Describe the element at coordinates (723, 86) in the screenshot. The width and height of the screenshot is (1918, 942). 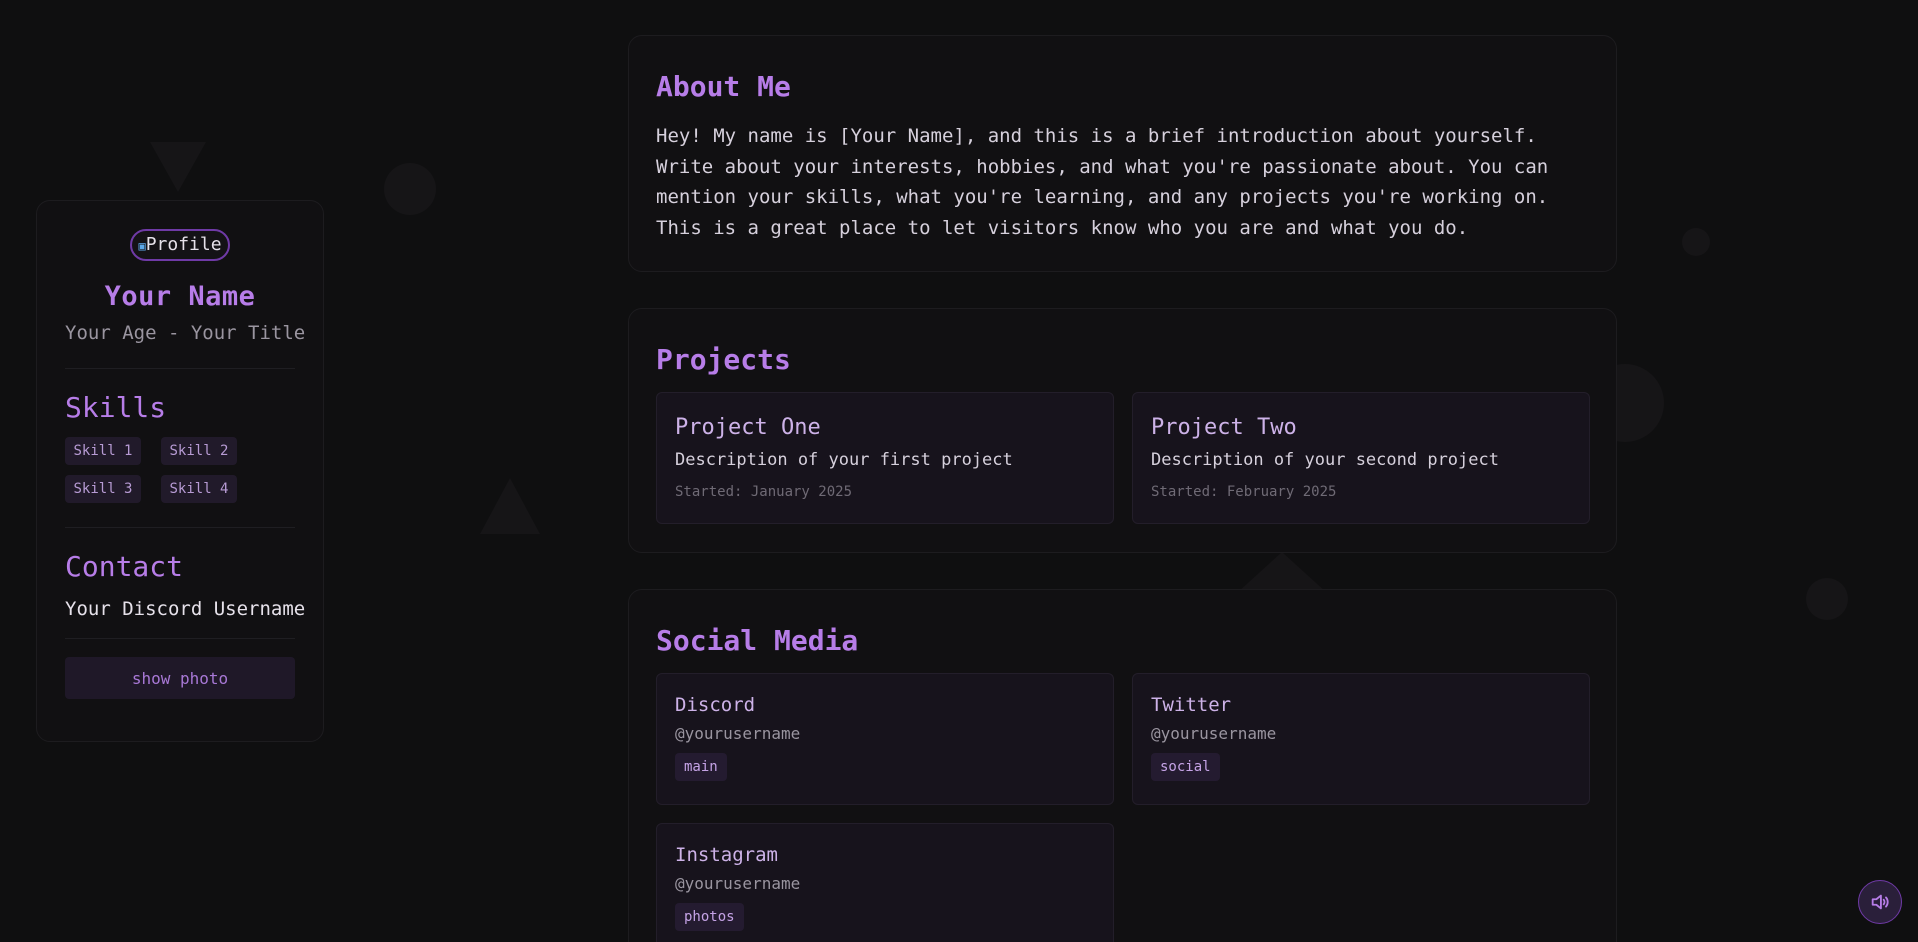
I see `about-title: About Me` at that location.